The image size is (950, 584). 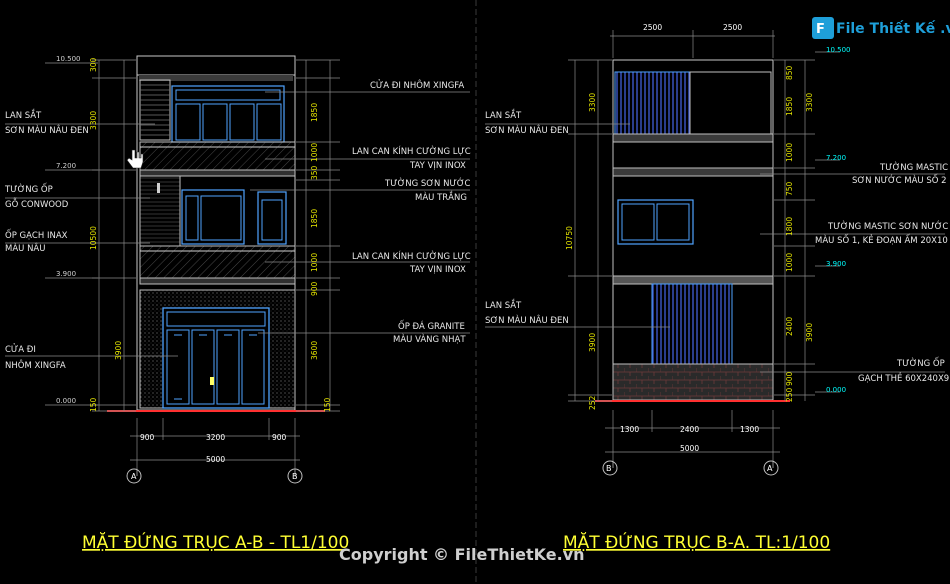 I want to click on left-rnote-5b: MÀU VÀNG NHẠT, so click(x=429, y=339).